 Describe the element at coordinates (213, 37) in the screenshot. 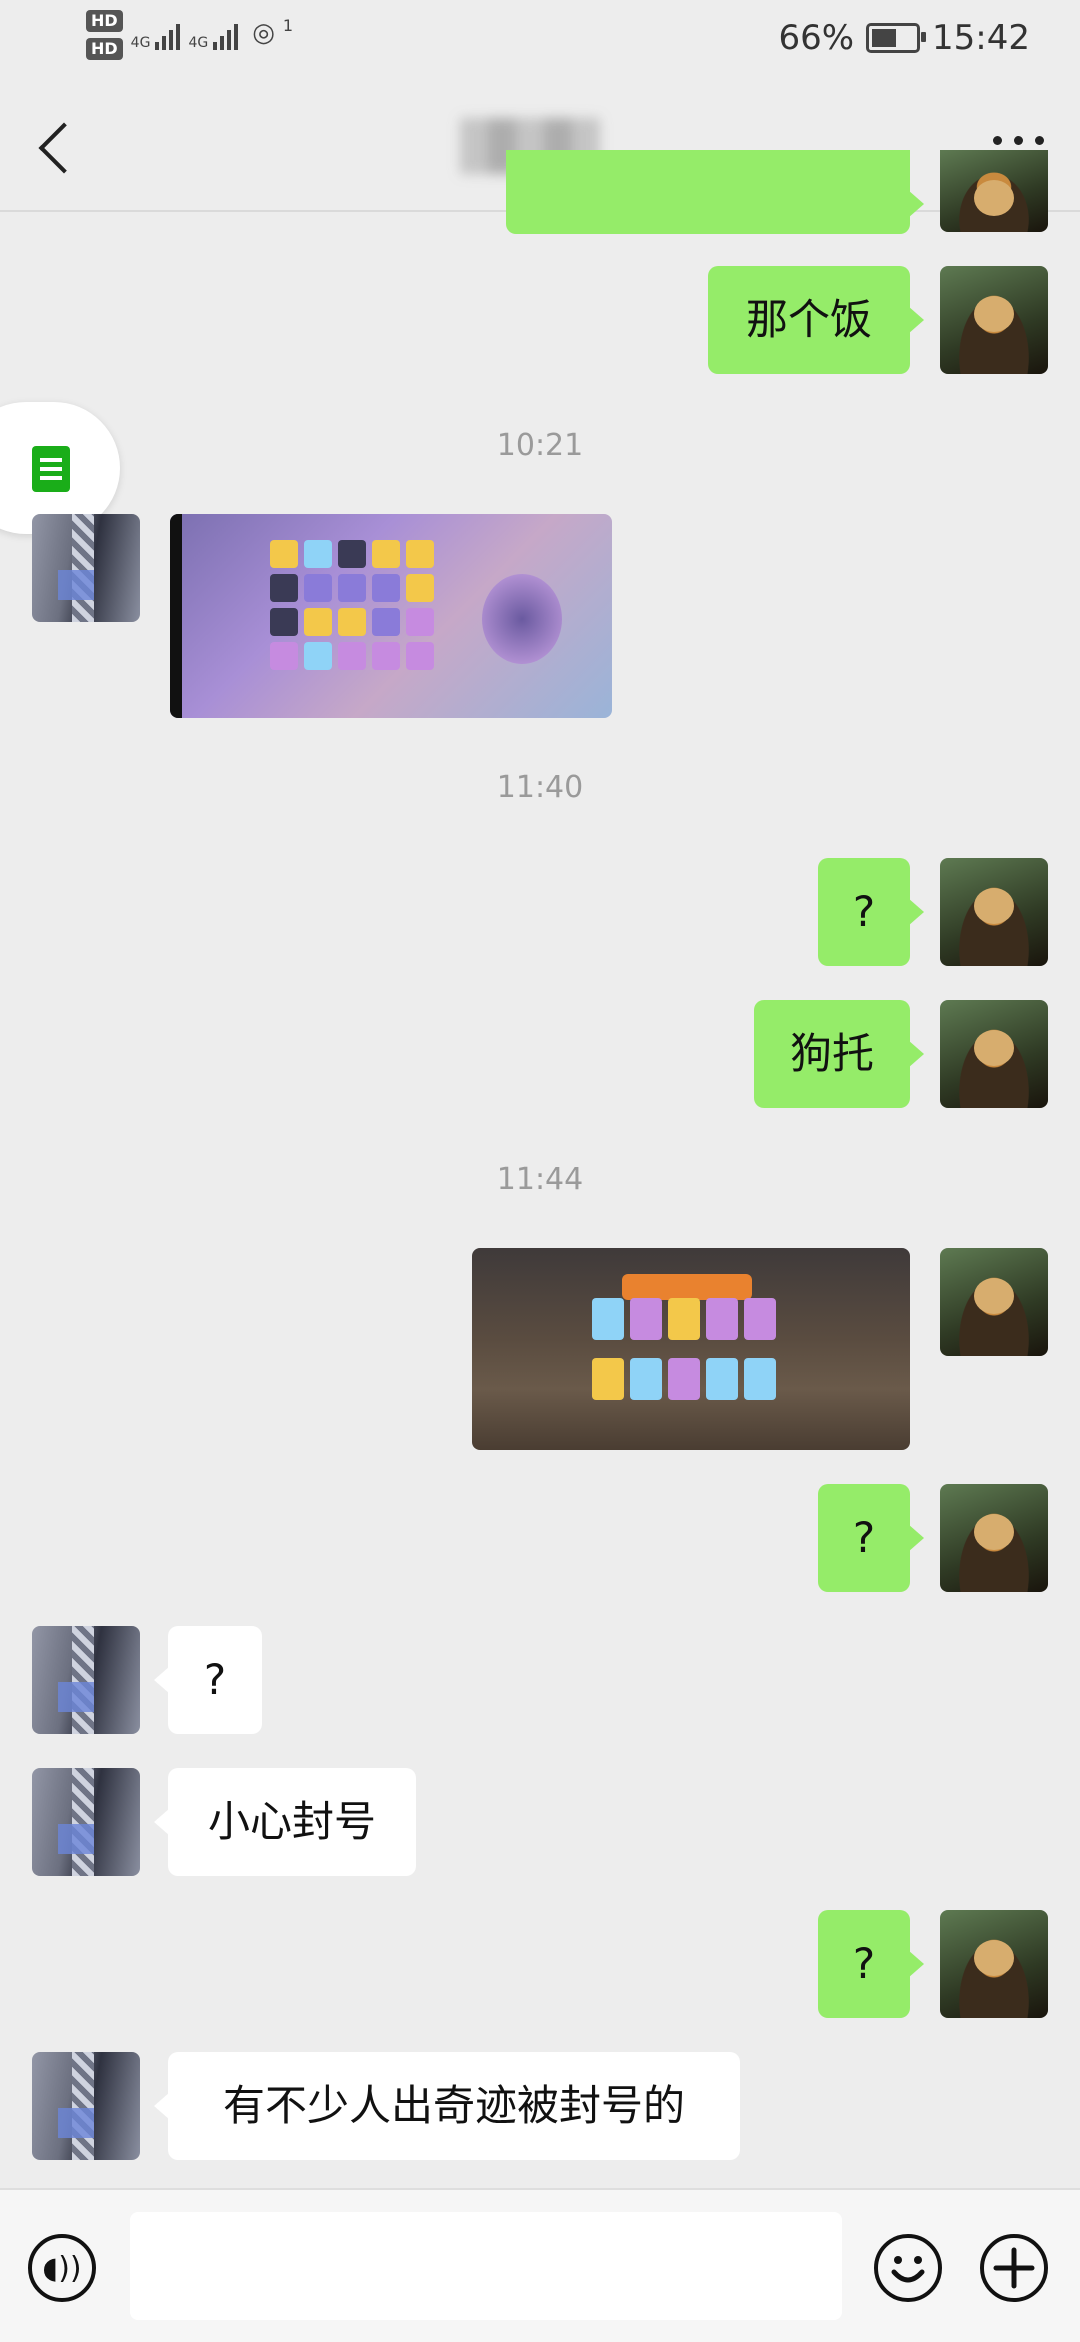

I see `signal-icon-2: 4G` at that location.